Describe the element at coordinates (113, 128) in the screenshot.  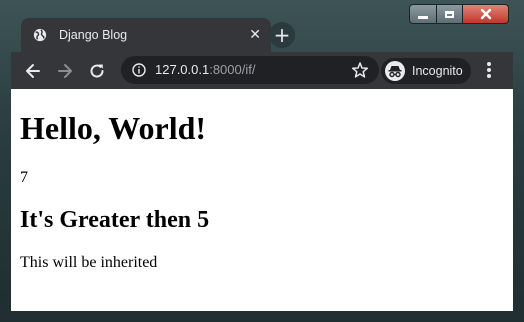
I see `page-heading: Hello, World!` at that location.